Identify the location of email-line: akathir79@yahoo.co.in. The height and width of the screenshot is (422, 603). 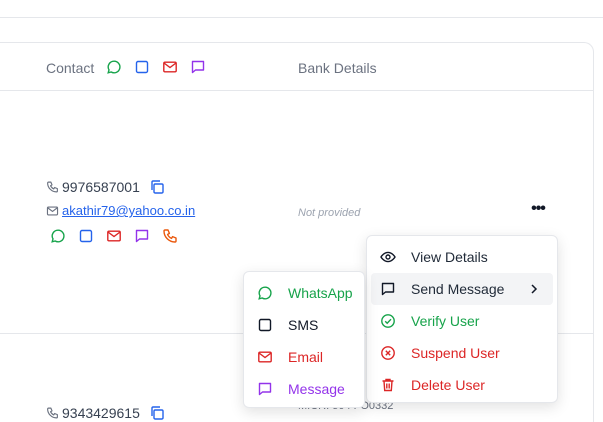
(120, 210).